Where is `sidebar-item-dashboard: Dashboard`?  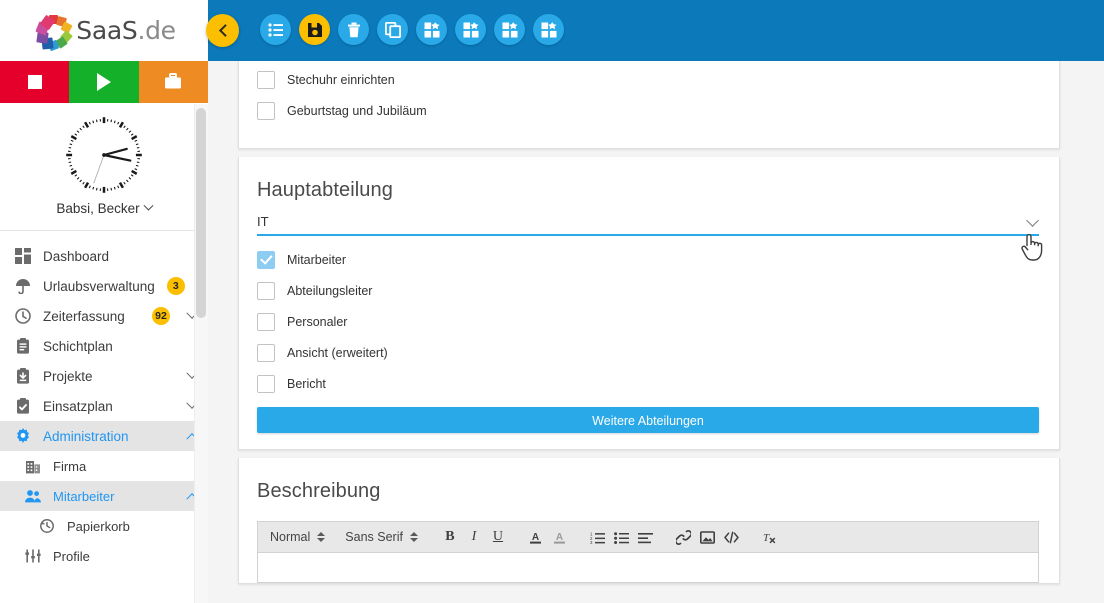
sidebar-item-dashboard: Dashboard is located at coordinates (104, 256).